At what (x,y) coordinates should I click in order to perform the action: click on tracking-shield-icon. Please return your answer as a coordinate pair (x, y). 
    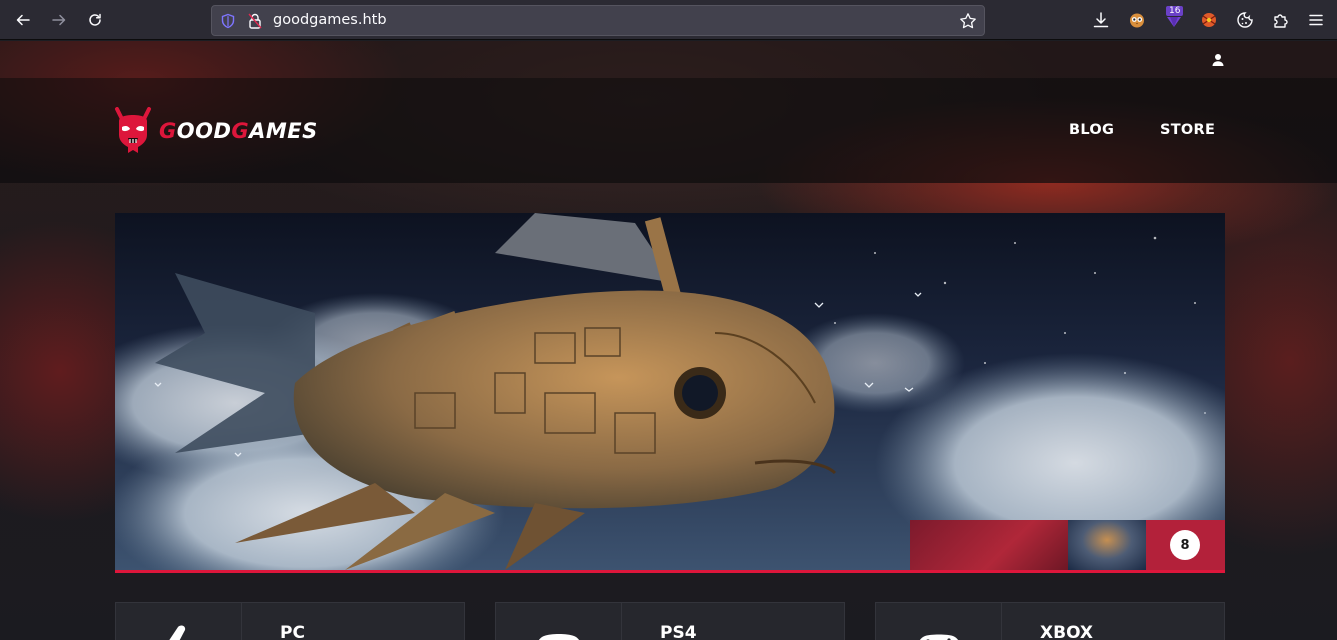
    Looking at the image, I should click on (228, 21).